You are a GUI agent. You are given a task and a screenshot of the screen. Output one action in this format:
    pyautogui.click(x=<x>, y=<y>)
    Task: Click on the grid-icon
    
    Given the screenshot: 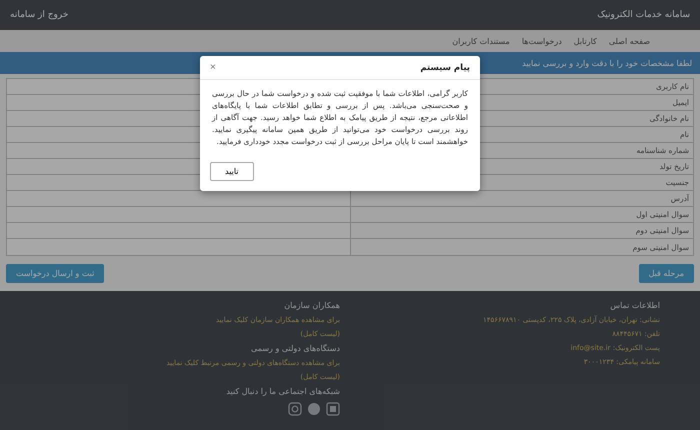 What is the action you would take?
    pyautogui.click(x=333, y=409)
    